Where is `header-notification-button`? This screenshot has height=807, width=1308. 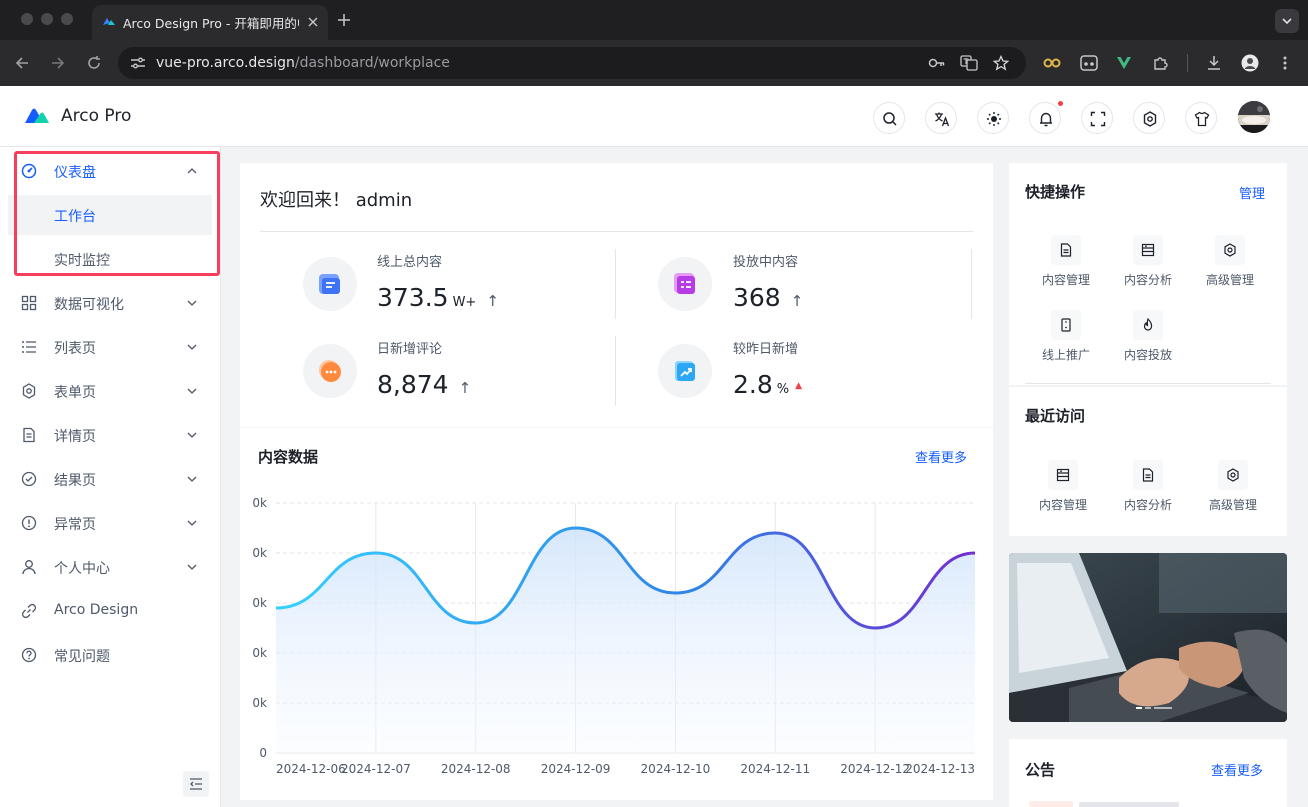 header-notification-button is located at coordinates (1046, 117).